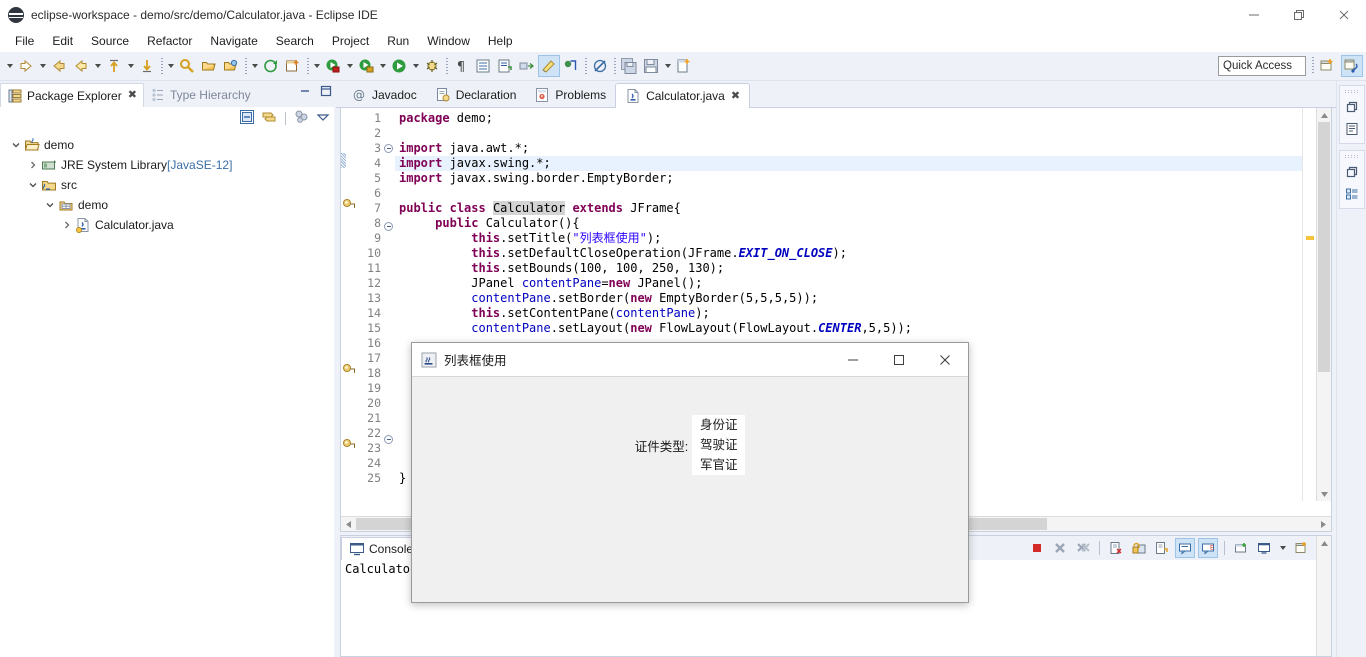 Image resolution: width=1366 pixels, height=657 pixels. Describe the element at coordinates (735, 96) in the screenshot. I see `close-icon: ✖` at that location.